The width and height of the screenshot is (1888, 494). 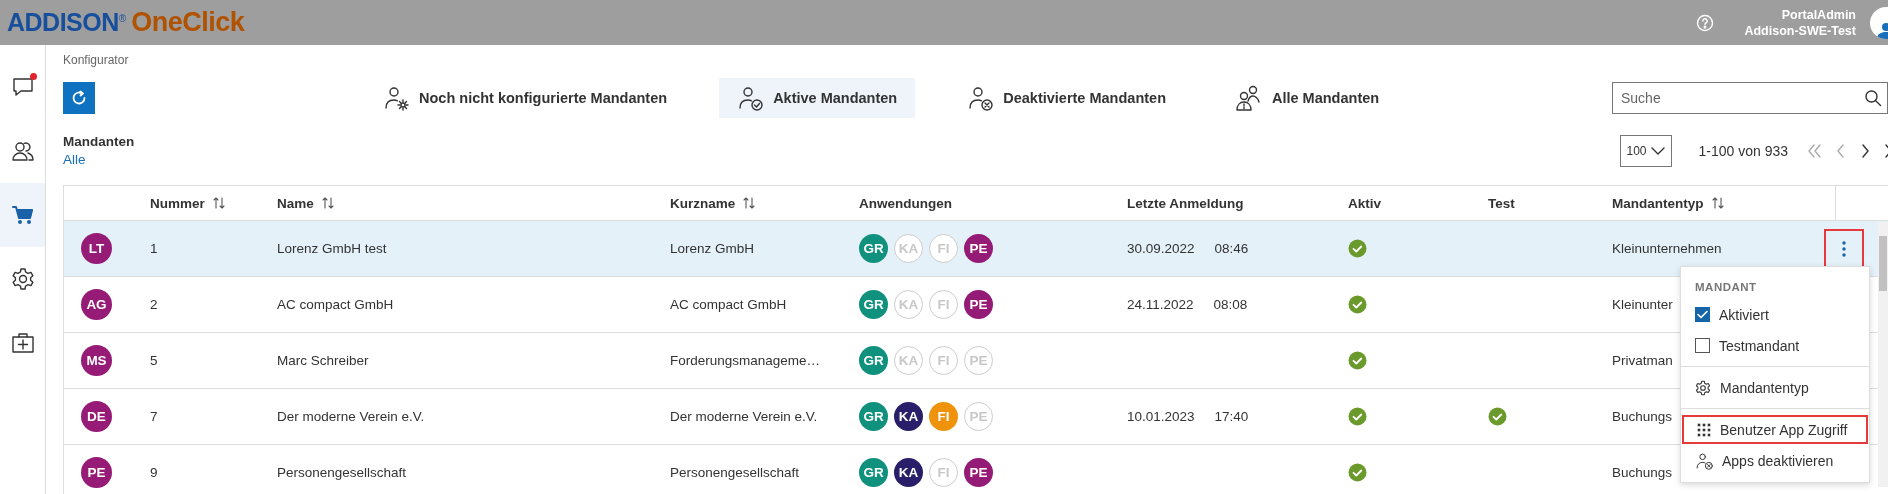 I want to click on initials-avatar: AG, so click(x=96, y=304).